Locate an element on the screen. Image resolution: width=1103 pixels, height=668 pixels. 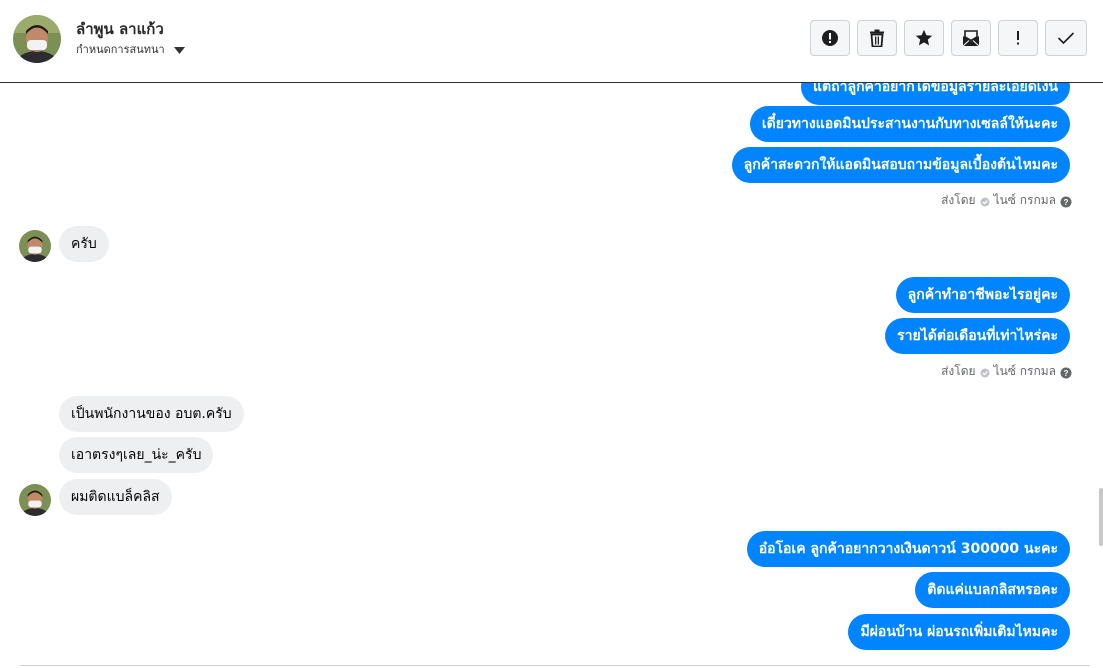
trash-icon is located at coordinates (877, 38).